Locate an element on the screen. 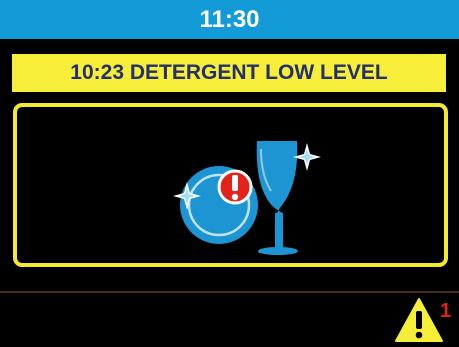 Image resolution: width=459 pixels, height=347 pixels. warning-triangle-icon is located at coordinates (419, 320).